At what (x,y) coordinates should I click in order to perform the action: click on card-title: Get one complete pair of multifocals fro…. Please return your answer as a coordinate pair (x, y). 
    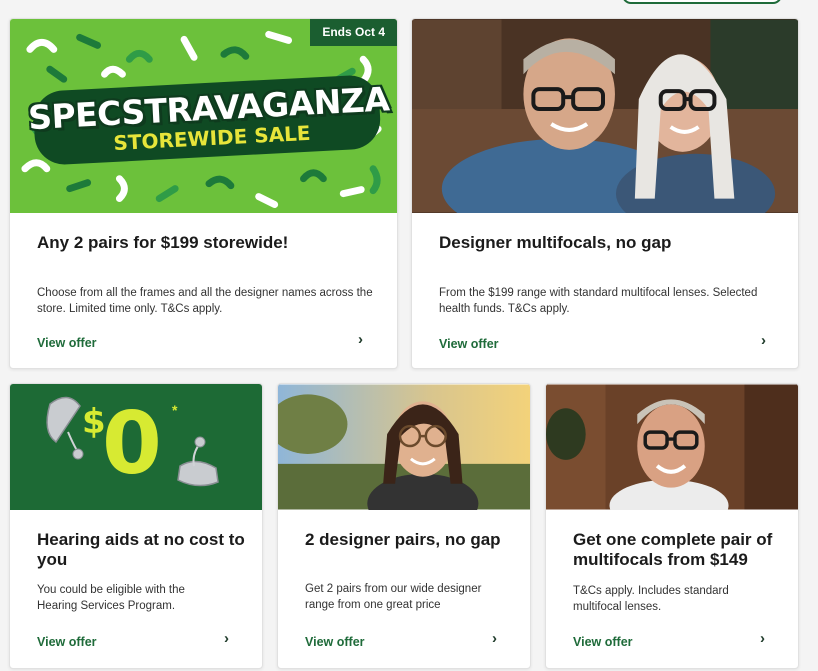
    Looking at the image, I should click on (673, 549).